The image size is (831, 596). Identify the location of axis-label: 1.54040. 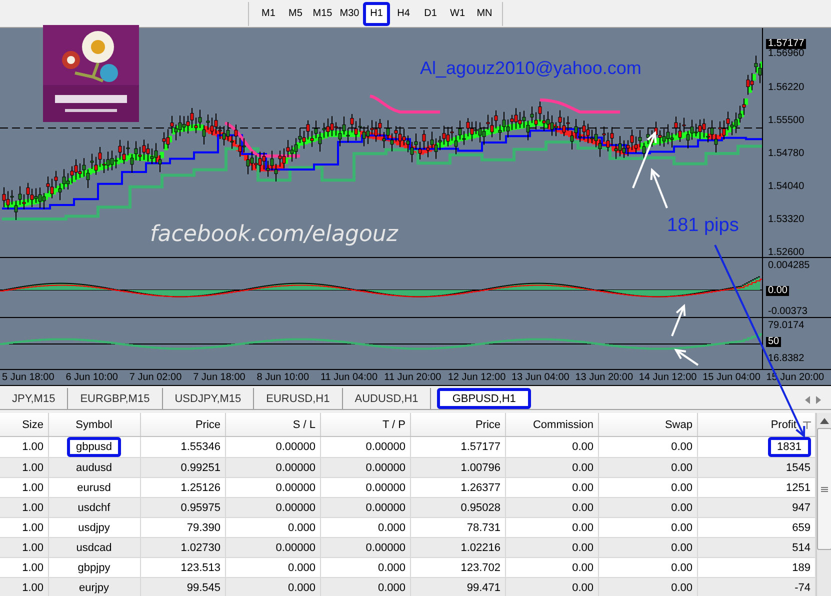
(786, 187).